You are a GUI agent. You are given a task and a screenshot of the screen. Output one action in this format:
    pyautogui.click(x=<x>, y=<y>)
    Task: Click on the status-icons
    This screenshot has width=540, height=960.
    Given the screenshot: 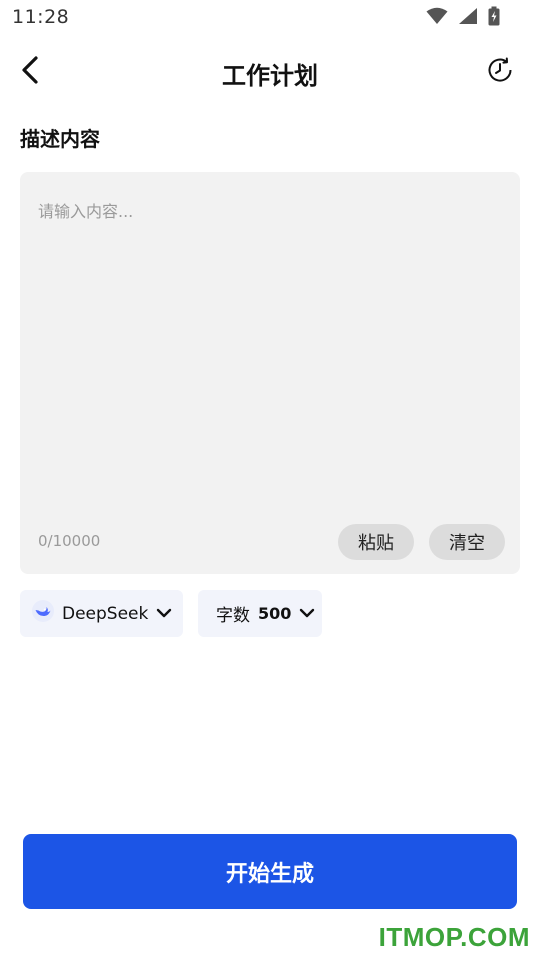 What is the action you would take?
    pyautogui.click(x=463, y=18)
    